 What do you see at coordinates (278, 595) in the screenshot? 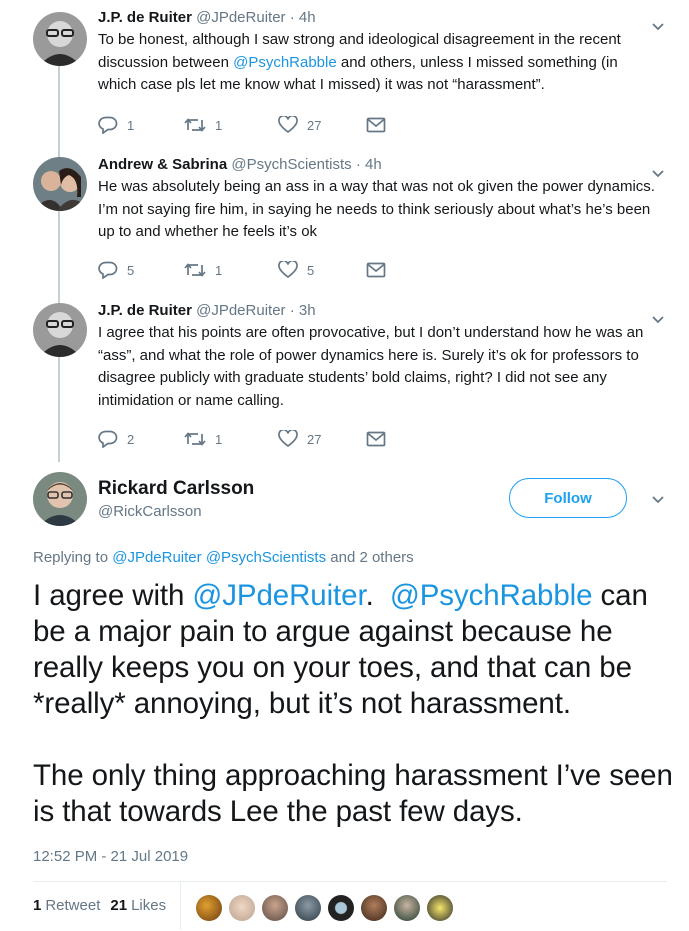
I see `mention-link: @JPdeRuiter` at bounding box center [278, 595].